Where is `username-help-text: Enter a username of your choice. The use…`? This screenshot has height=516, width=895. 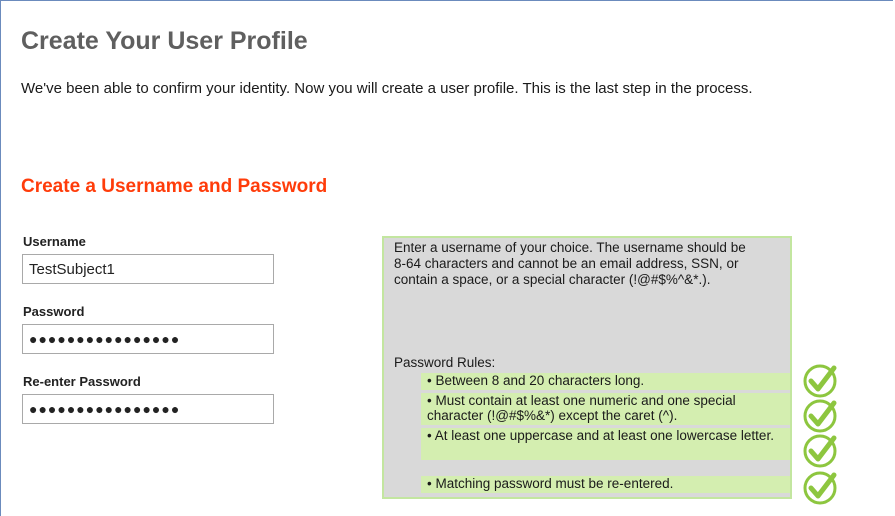 username-help-text: Enter a username of your choice. The use… is located at coordinates (570, 263).